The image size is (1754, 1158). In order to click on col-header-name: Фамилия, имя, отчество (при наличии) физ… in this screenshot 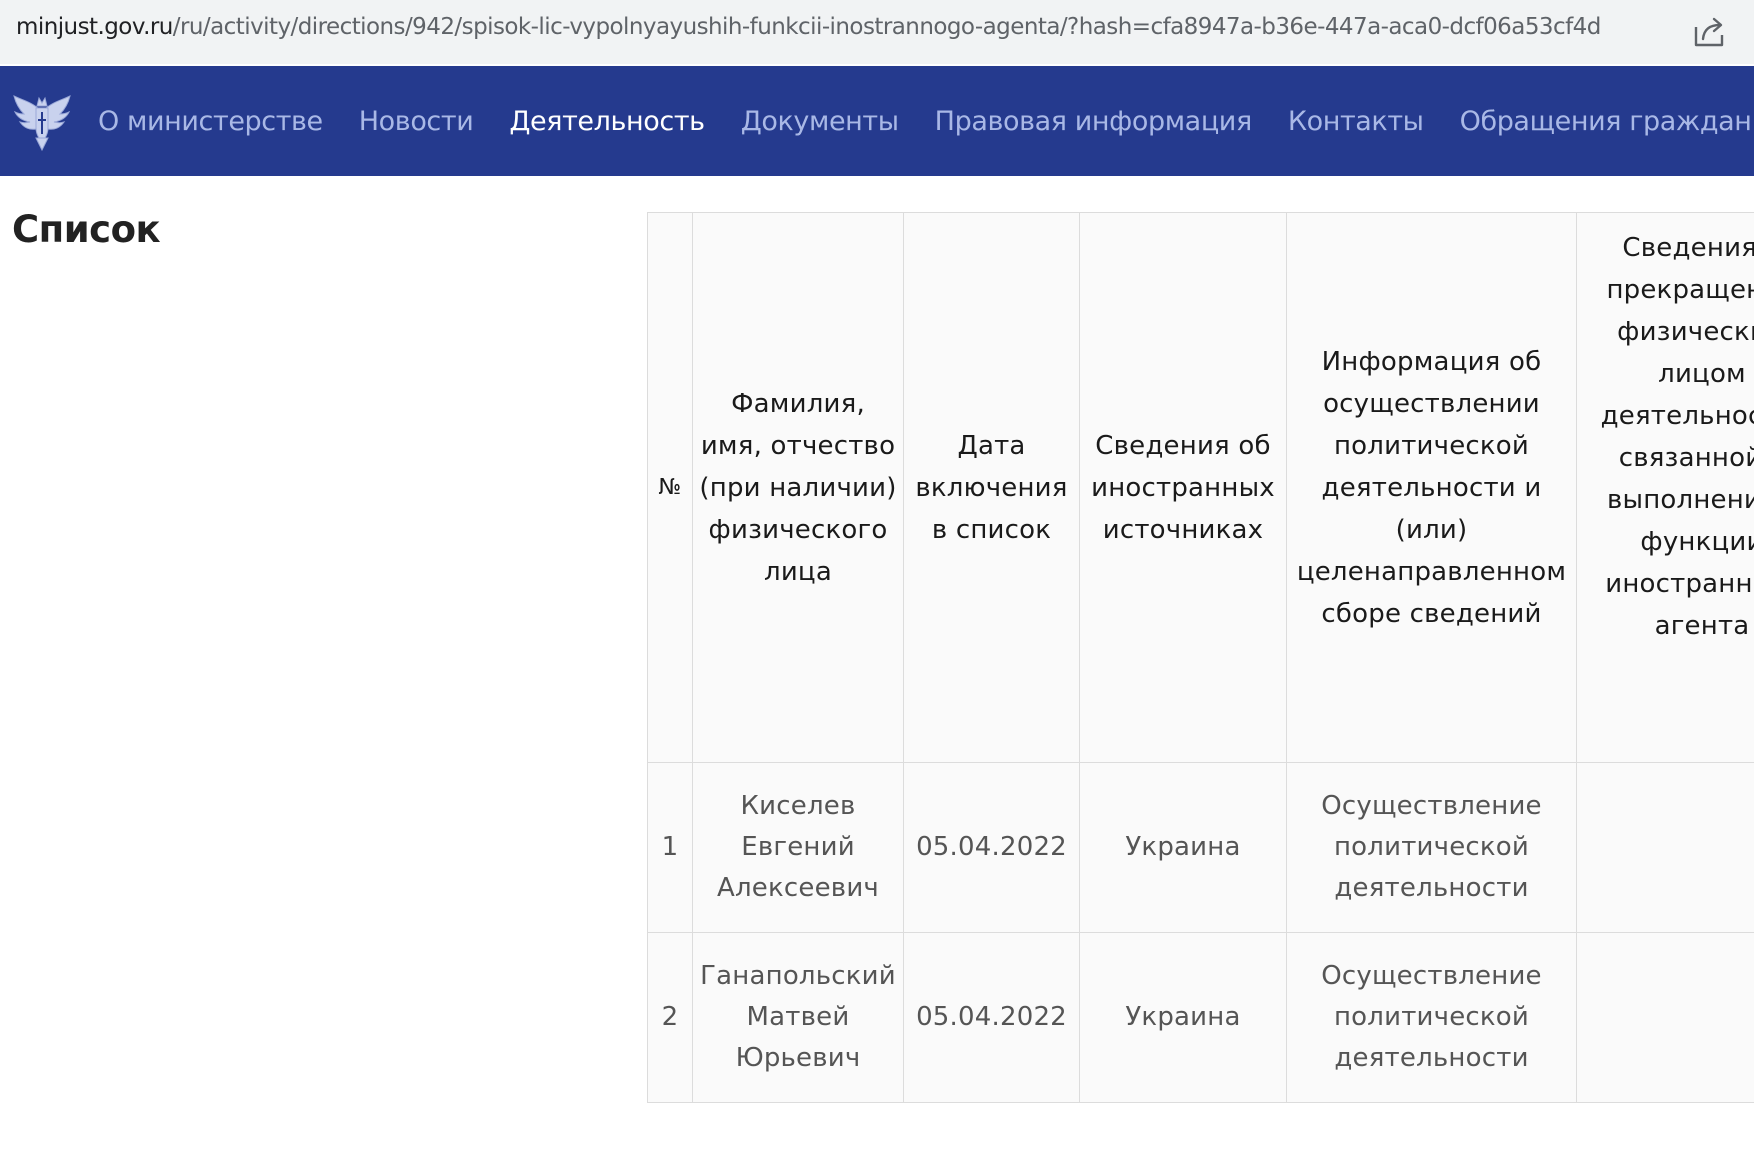, I will do `click(798, 487)`.